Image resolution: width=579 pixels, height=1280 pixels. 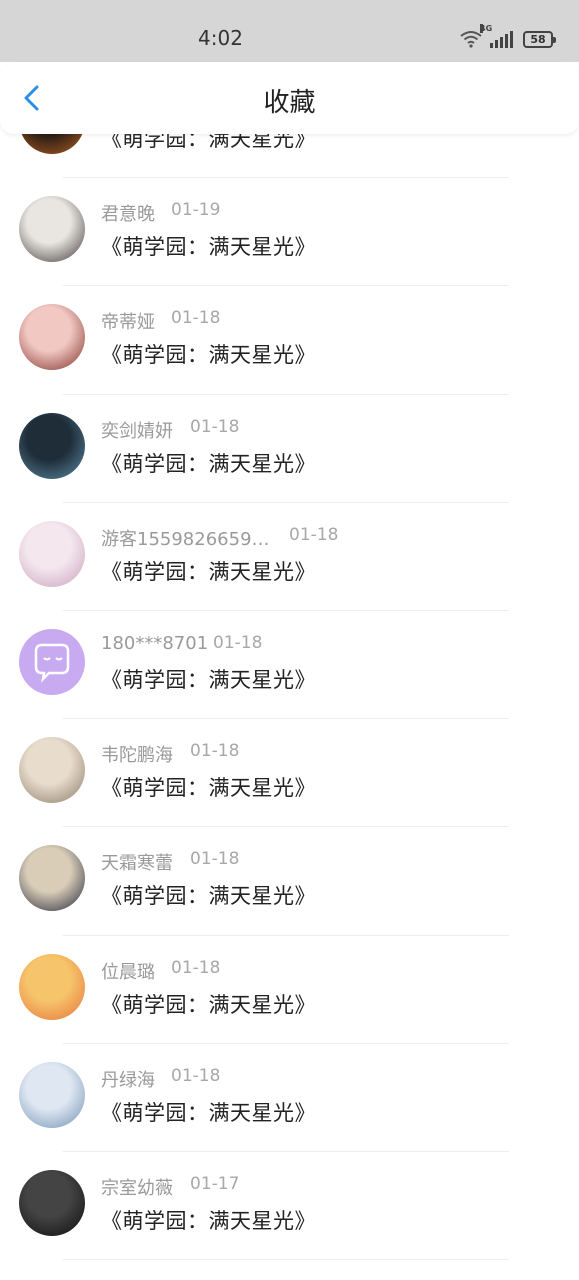 I want to click on list-item: 天霜寒蕾 01-18 《萌学园：满天星光》, so click(x=289, y=881).